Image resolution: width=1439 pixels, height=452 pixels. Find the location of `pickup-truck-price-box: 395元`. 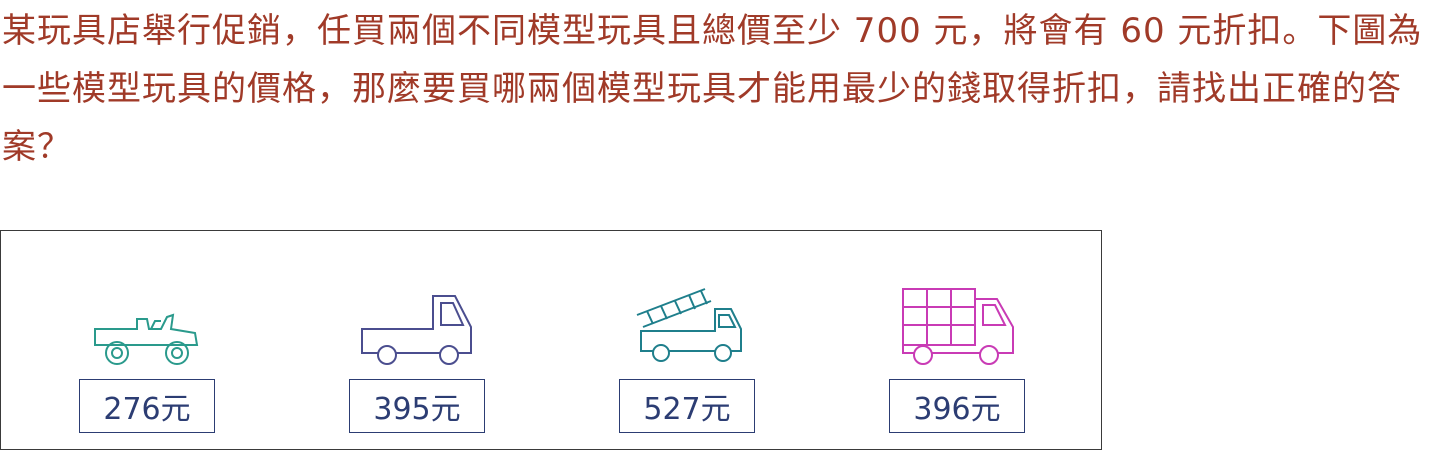

pickup-truck-price-box: 395元 is located at coordinates (417, 406).